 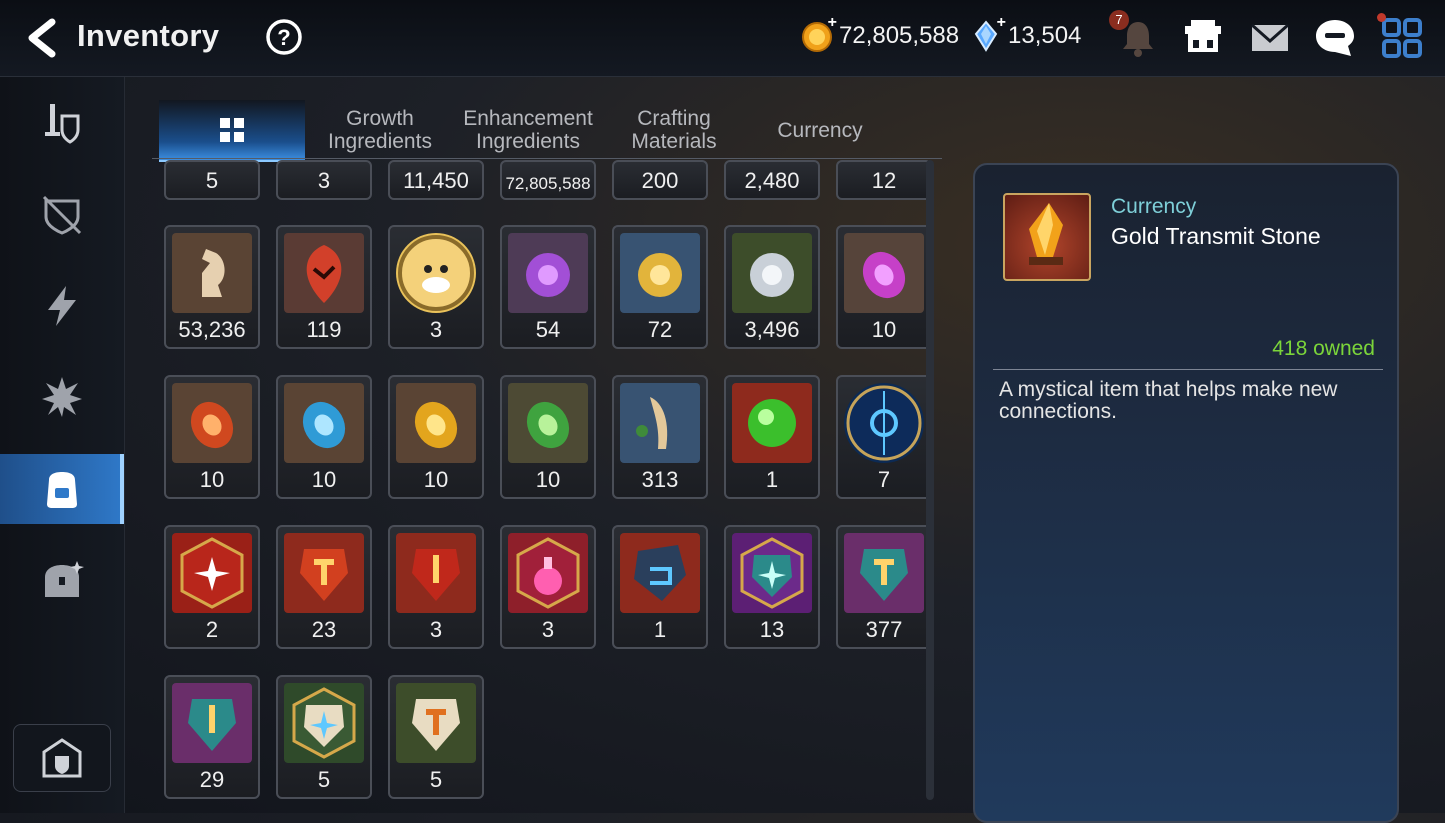 I want to click on blue-rune-stone-icon, so click(x=660, y=573).